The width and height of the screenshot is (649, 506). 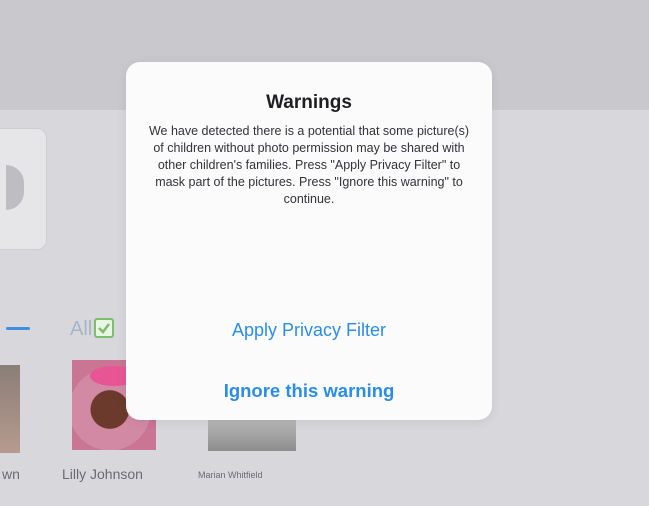 I want to click on ignore-warning-button: Ignore this warning, so click(x=309, y=391).